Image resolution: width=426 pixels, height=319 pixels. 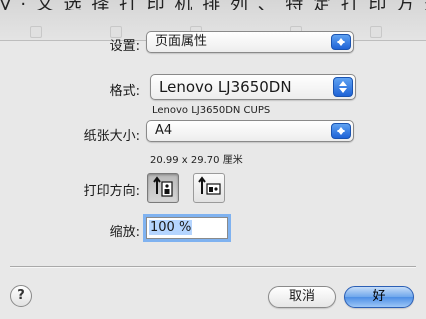 What do you see at coordinates (124, 232) in the screenshot?
I see `scale-label: 缩放:` at bounding box center [124, 232].